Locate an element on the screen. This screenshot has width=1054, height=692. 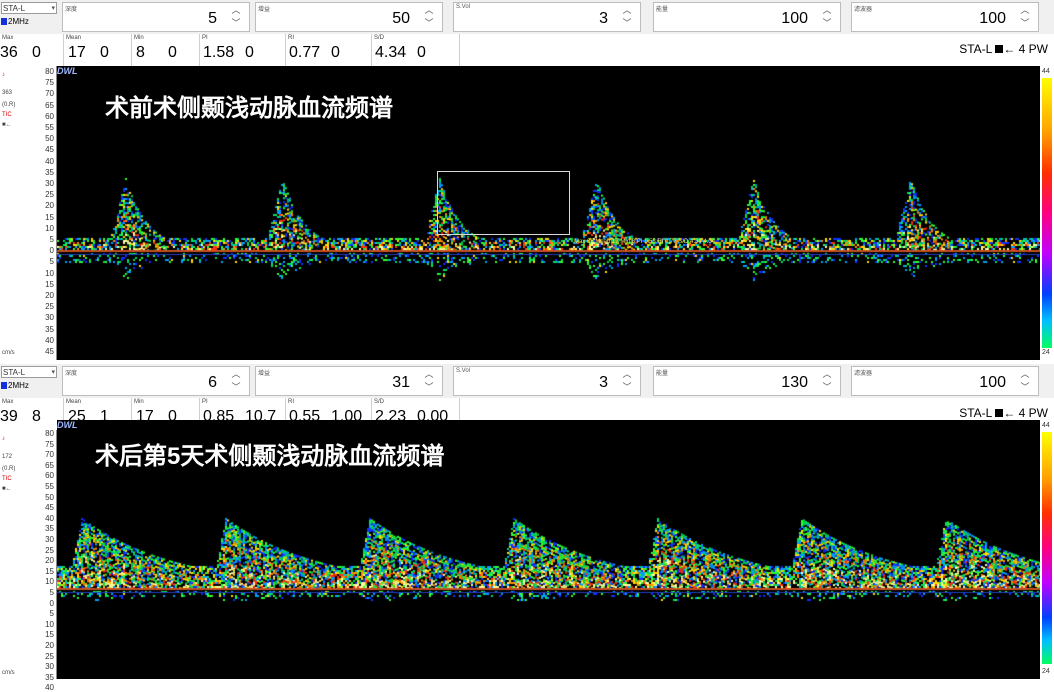
color-scale: 44 24 is located at coordinates (1047, 549).